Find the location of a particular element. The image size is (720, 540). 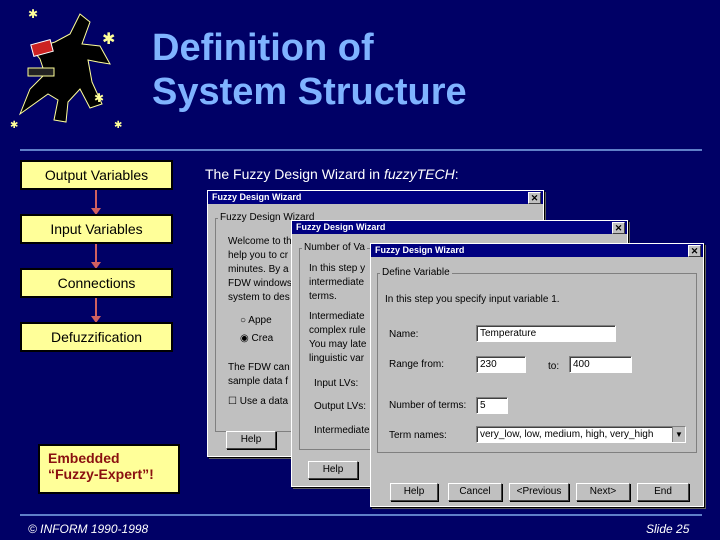

name-input: Temperature is located at coordinates (546, 333).